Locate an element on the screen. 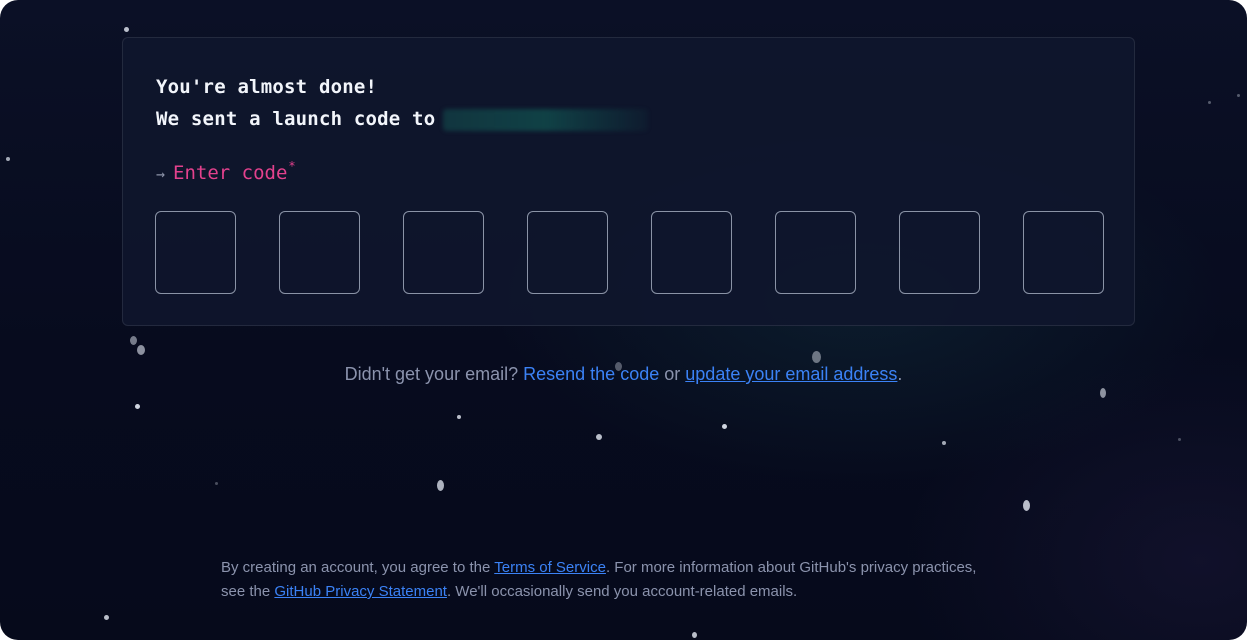 The image size is (1247, 640). privacy-statement-link: GitHub Privacy Statement is located at coordinates (360, 591).